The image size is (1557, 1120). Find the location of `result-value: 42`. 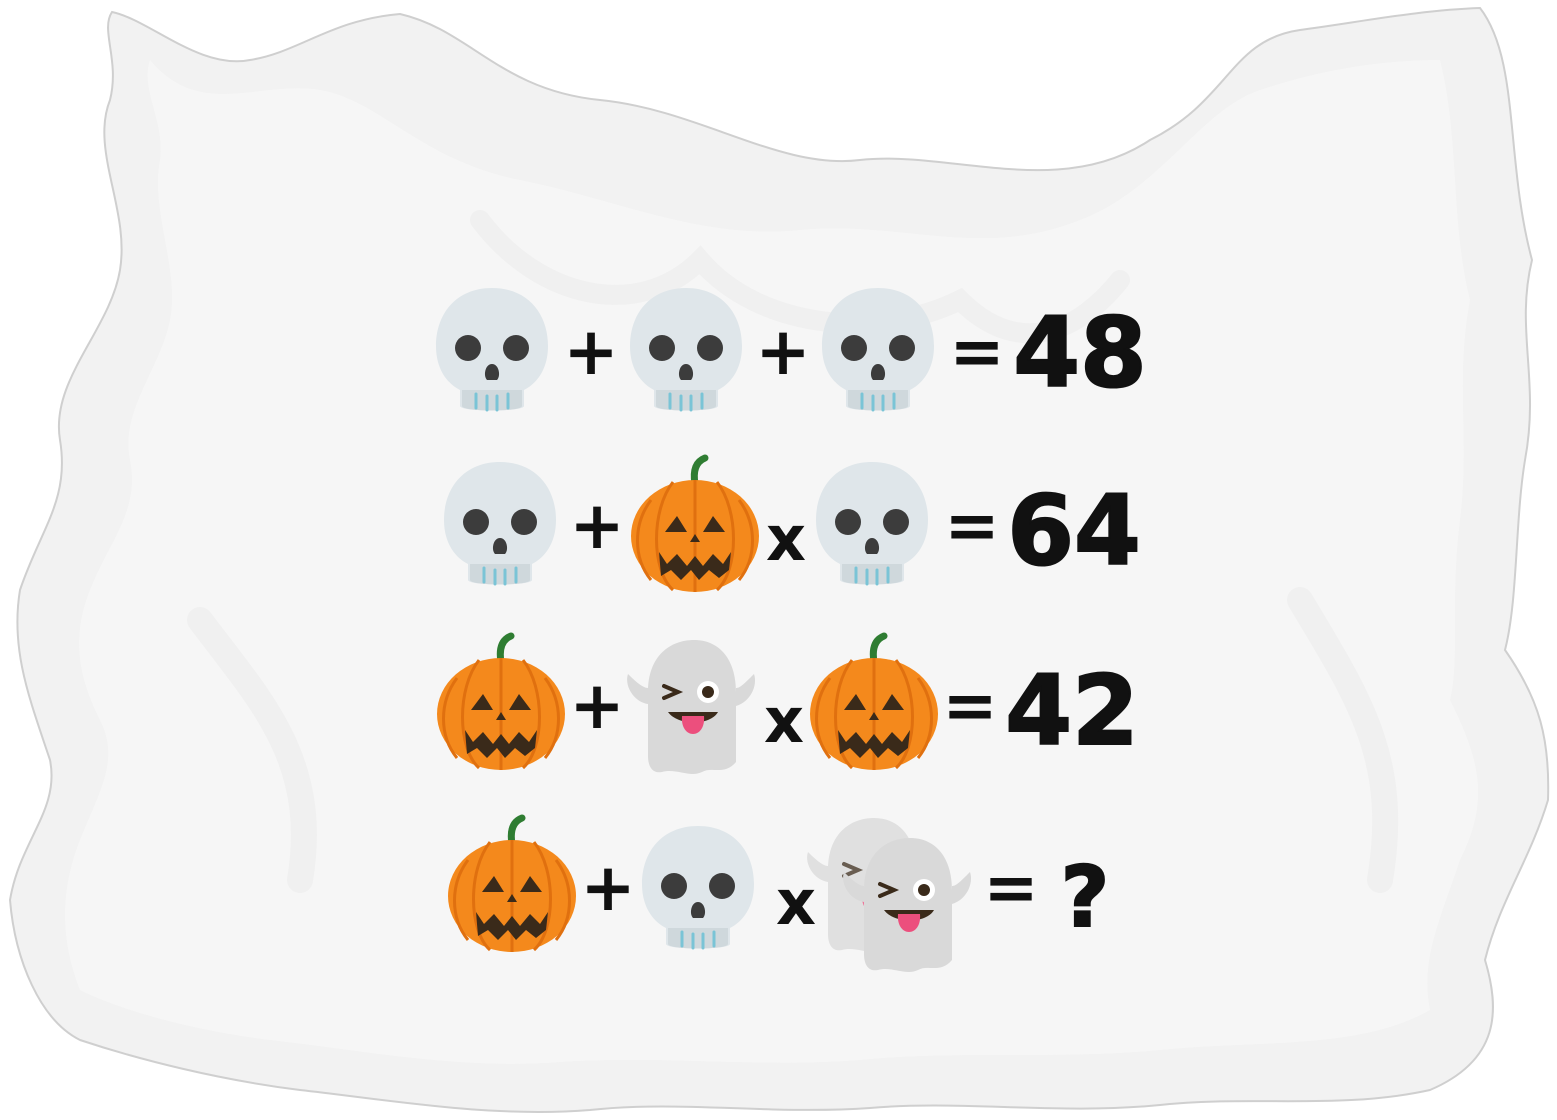

result-value: 42 is located at coordinates (1072, 711).